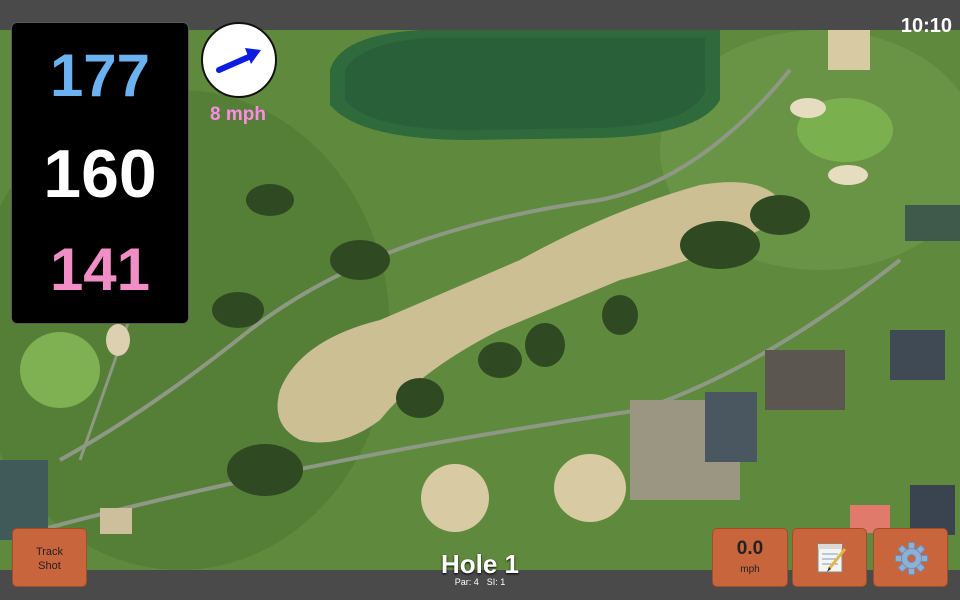 Image resolution: width=960 pixels, height=600 pixels. I want to click on track-shot-button: Track Shot, so click(49, 557).